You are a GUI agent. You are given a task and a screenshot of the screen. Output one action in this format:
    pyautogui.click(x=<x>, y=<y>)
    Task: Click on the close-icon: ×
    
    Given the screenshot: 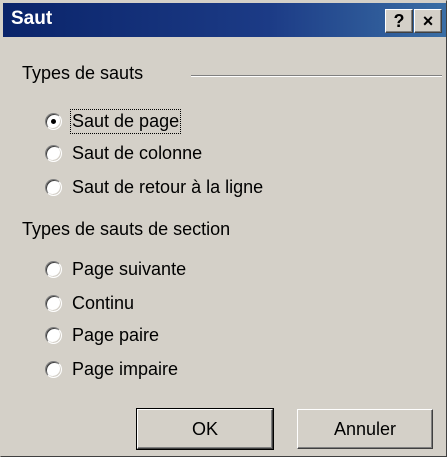 What is the action you would take?
    pyautogui.click(x=428, y=21)
    